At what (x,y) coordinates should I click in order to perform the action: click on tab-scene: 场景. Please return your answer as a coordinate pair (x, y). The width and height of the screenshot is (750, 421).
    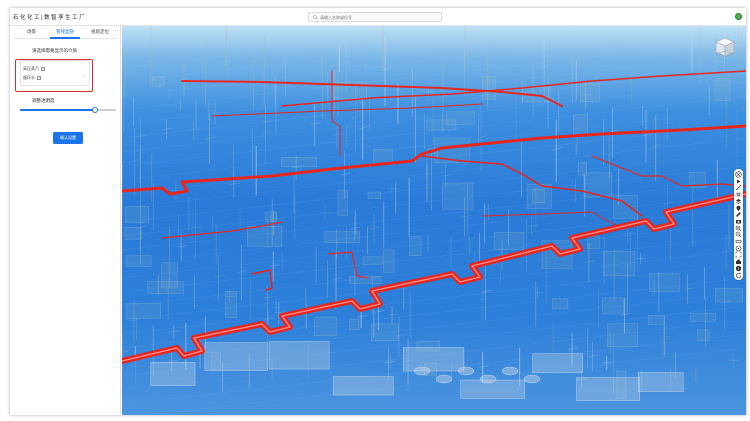
    Looking at the image, I should click on (31, 32).